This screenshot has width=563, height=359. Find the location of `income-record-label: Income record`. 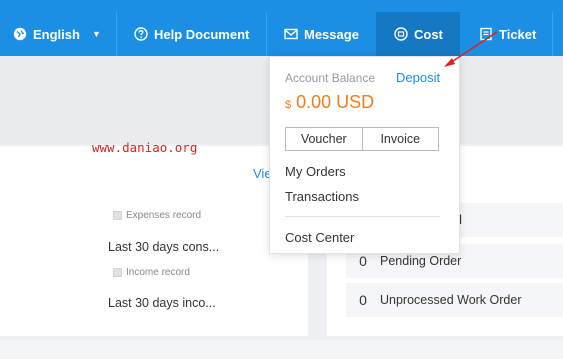

income-record-label: Income record is located at coordinates (151, 272).